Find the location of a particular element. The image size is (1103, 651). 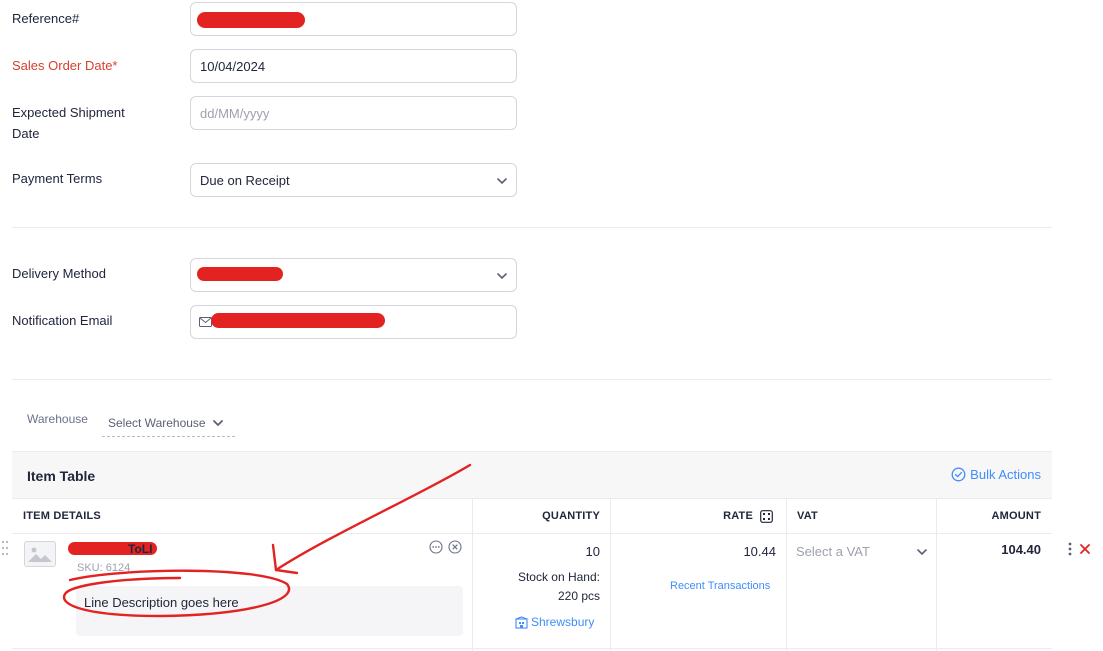

item-table-header: Item Table Bulk Actions is located at coordinates (532, 475).